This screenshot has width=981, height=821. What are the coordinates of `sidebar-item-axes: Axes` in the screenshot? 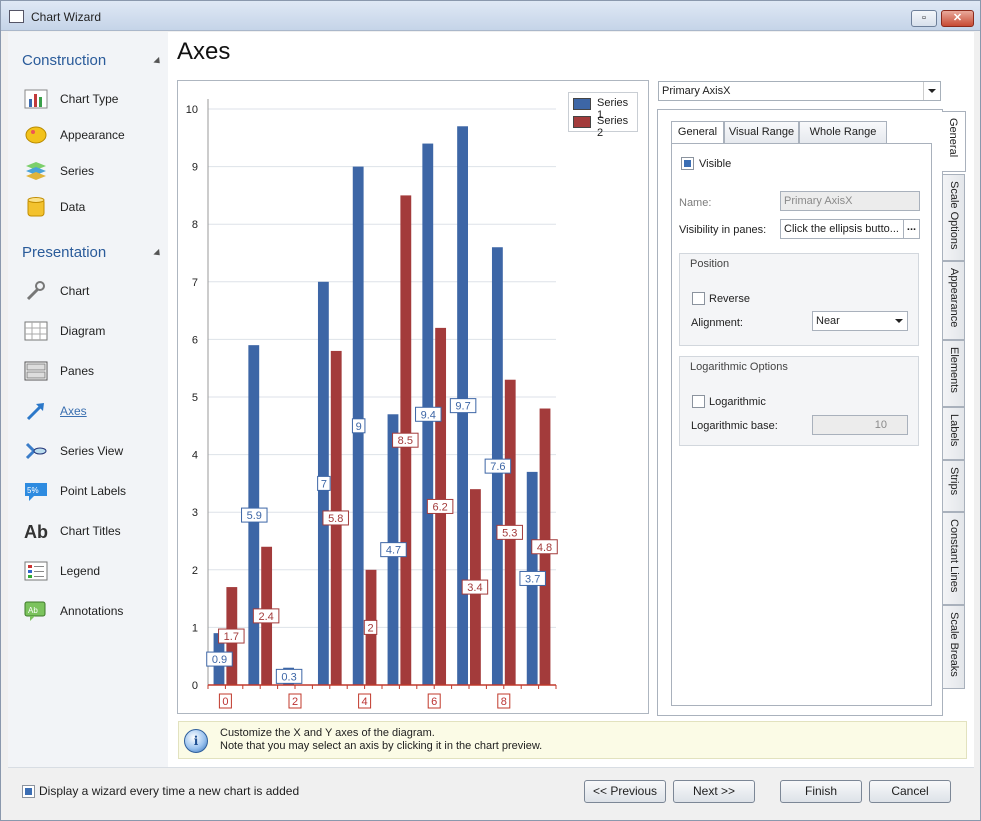 It's located at (94, 411).